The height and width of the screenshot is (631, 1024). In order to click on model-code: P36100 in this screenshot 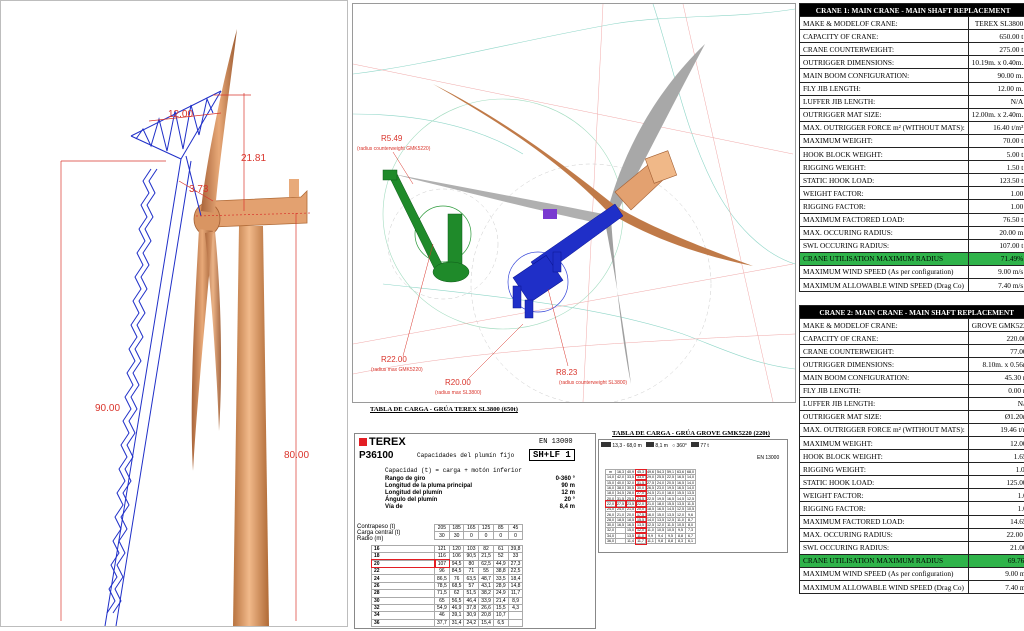, I will do `click(376, 455)`.